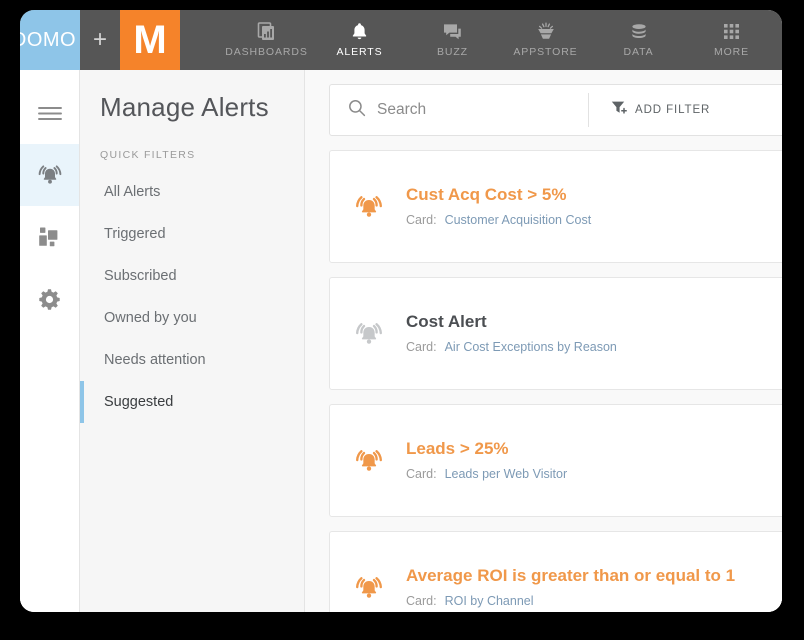 The height and width of the screenshot is (640, 804). I want to click on nav-label-buzz: BUZZ, so click(452, 52).